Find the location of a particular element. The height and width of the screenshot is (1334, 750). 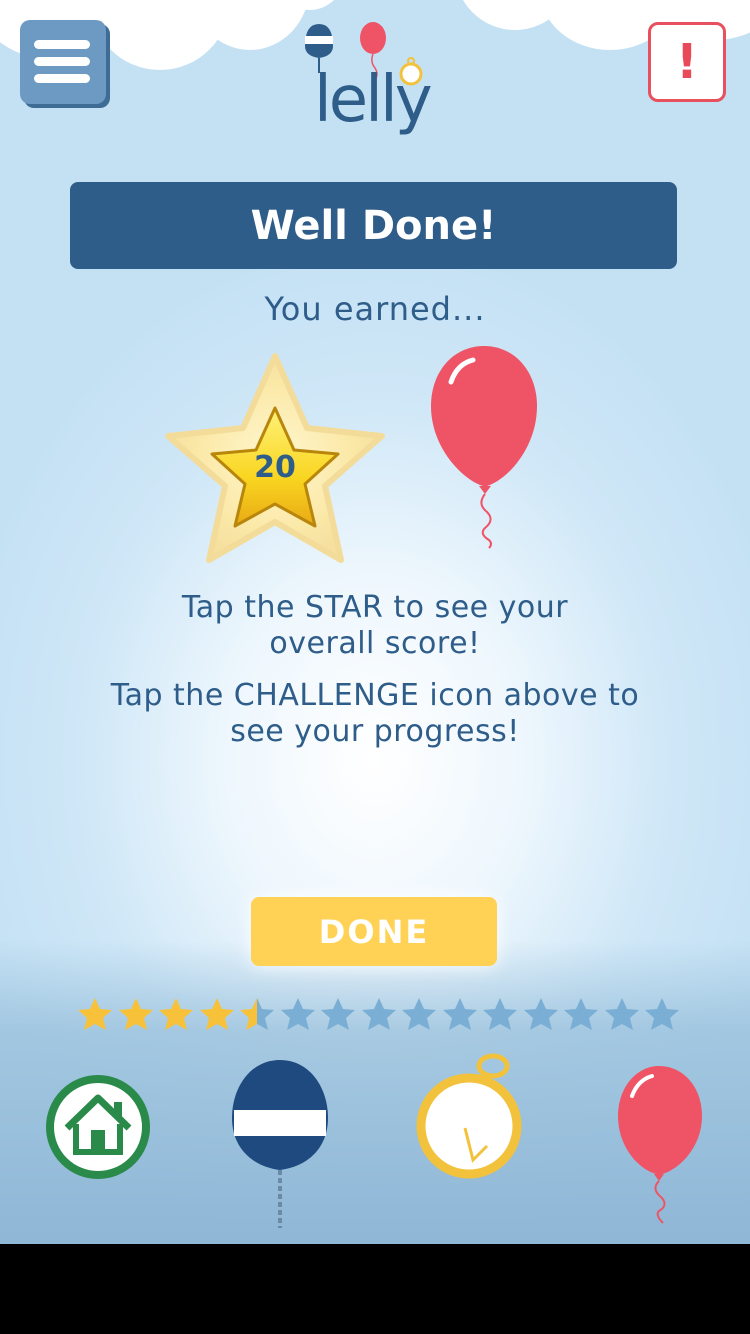

buoy-button is located at coordinates (280, 1145).